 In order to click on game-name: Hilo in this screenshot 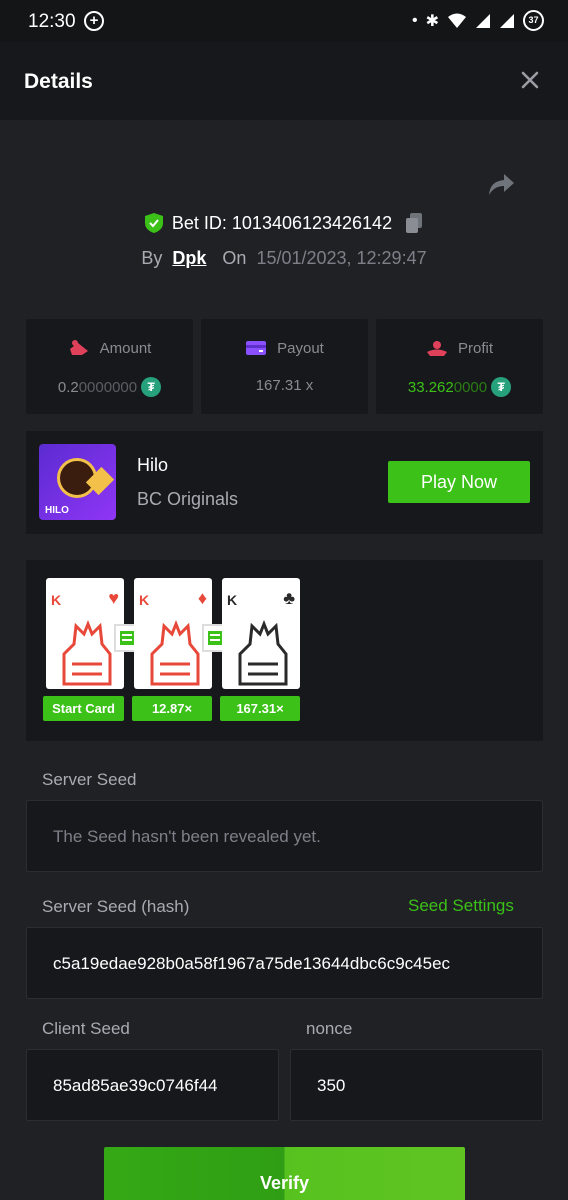, I will do `click(153, 465)`.